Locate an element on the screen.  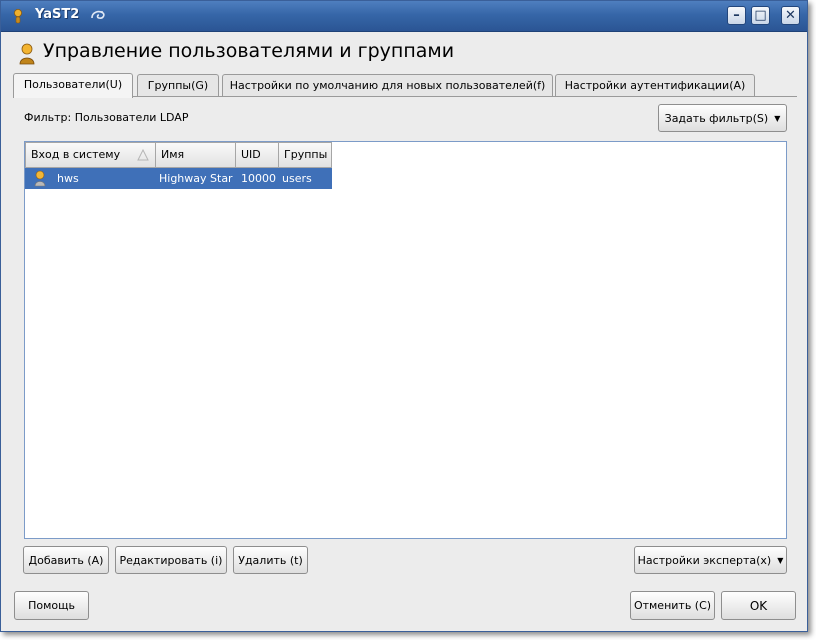
edit-button: Редактировать (i) is located at coordinates (171, 560).